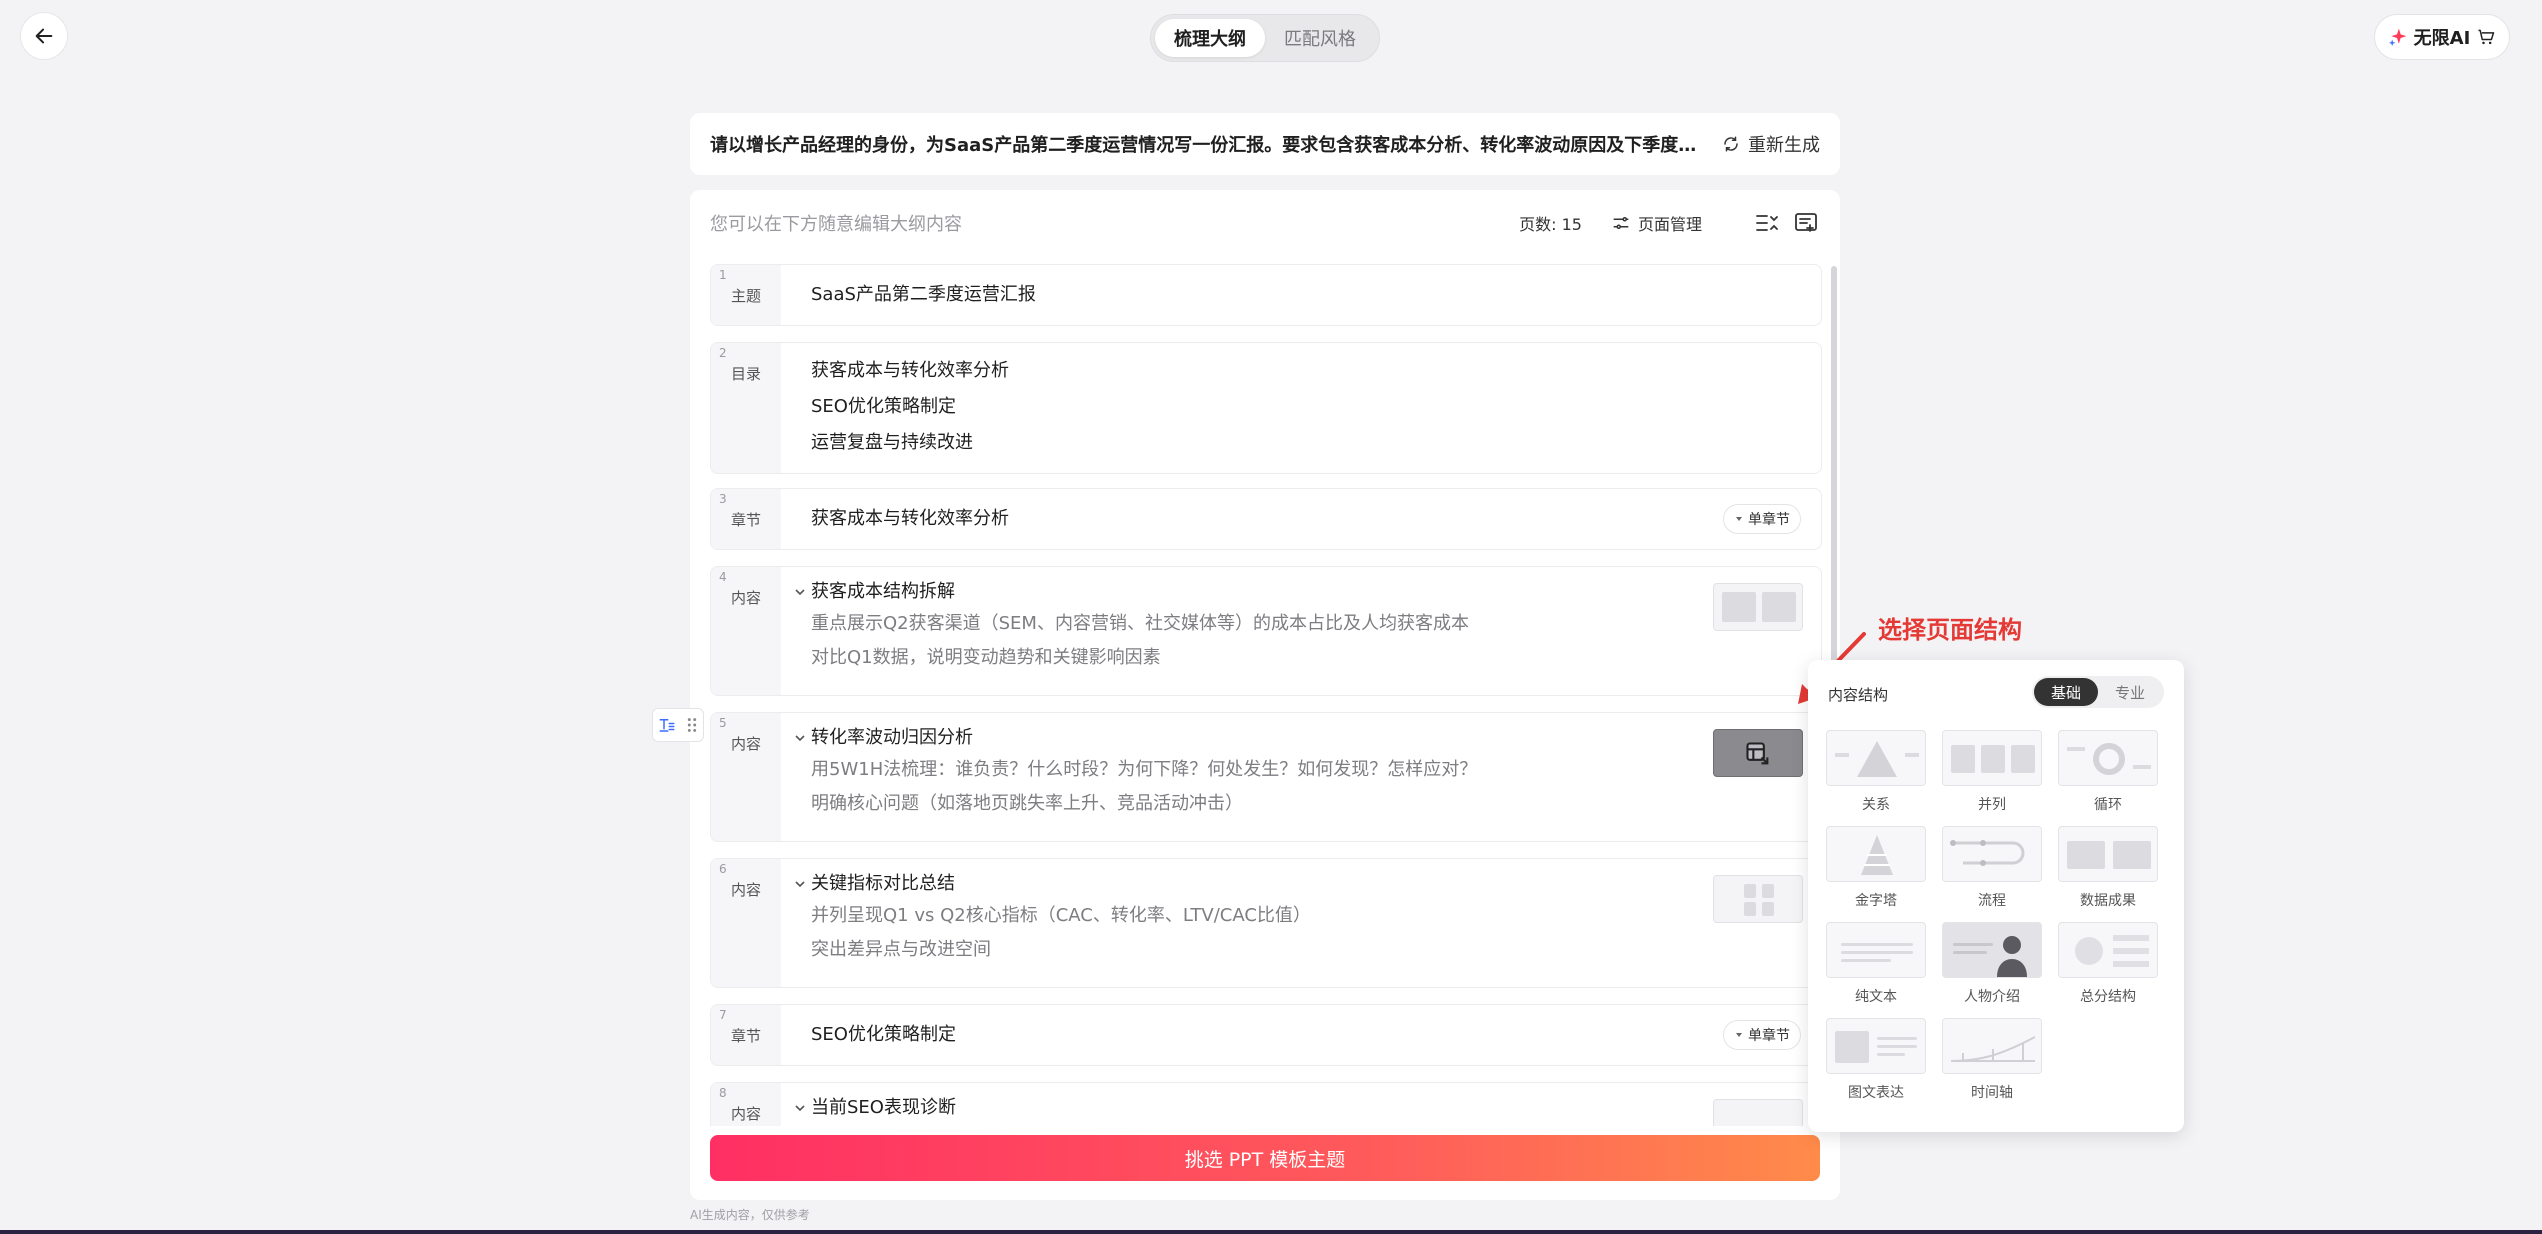 Image resolution: width=2542 pixels, height=1234 pixels. Describe the element at coordinates (2108, 964) in the screenshot. I see `structure-general-detail: 总分结构` at that location.